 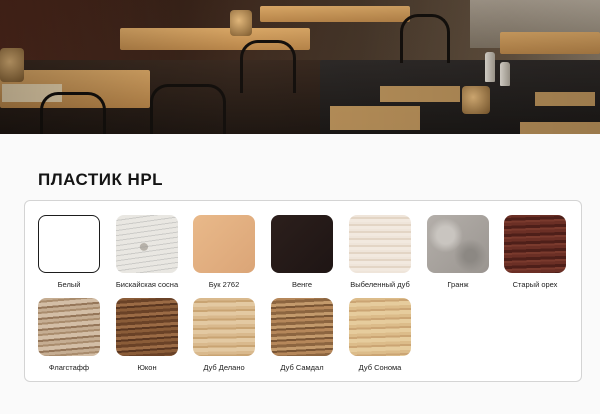 What do you see at coordinates (147, 244) in the screenshot?
I see `swatch-biscay-pine` at bounding box center [147, 244].